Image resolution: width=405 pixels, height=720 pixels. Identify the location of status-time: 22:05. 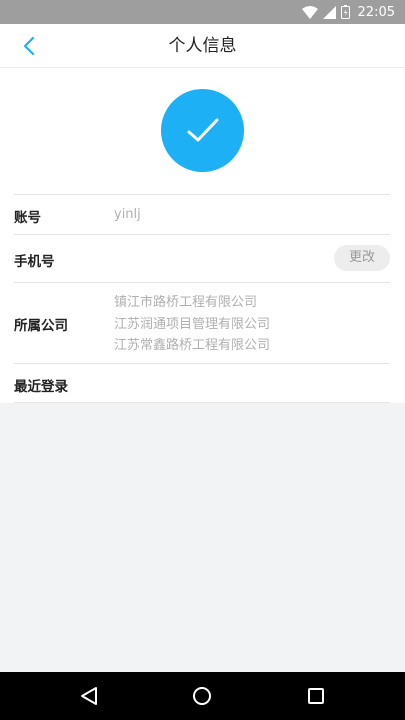
(376, 12).